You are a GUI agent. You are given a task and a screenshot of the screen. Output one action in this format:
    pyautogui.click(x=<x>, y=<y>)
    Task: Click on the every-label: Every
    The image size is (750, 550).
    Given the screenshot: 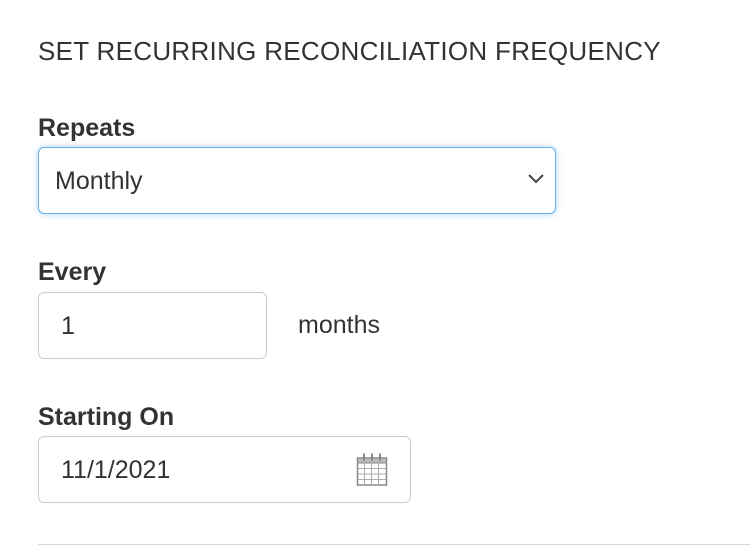 What is the action you would take?
    pyautogui.click(x=72, y=272)
    